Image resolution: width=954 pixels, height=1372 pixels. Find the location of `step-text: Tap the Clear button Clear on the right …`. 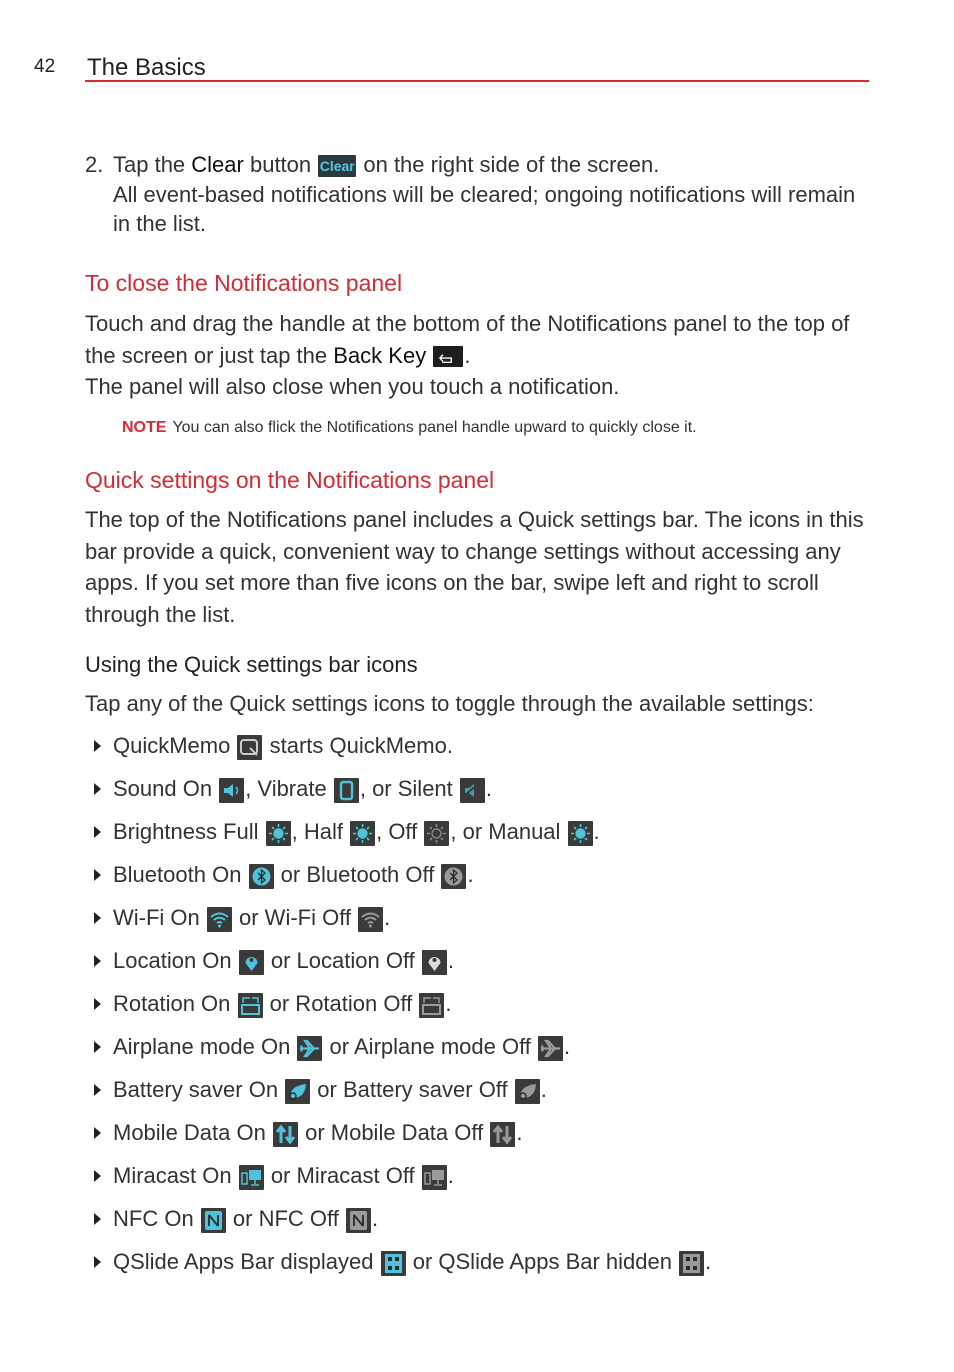

step-text: Tap the Clear button Clear on the right … is located at coordinates (493, 194).